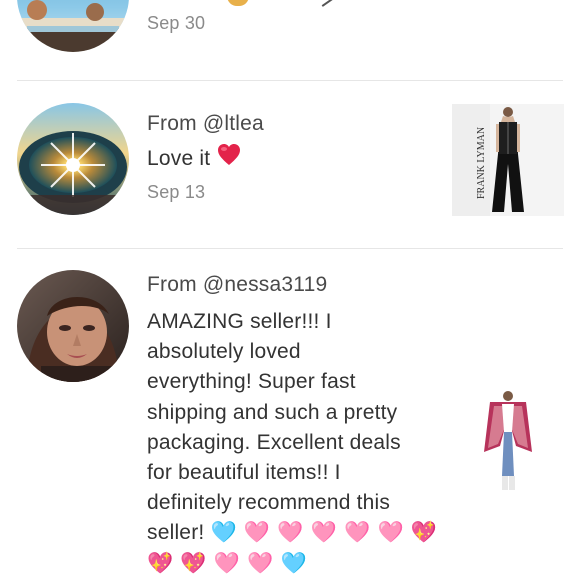 This screenshot has height=580, width=580. I want to click on review-date: Sep 30, so click(176, 23).